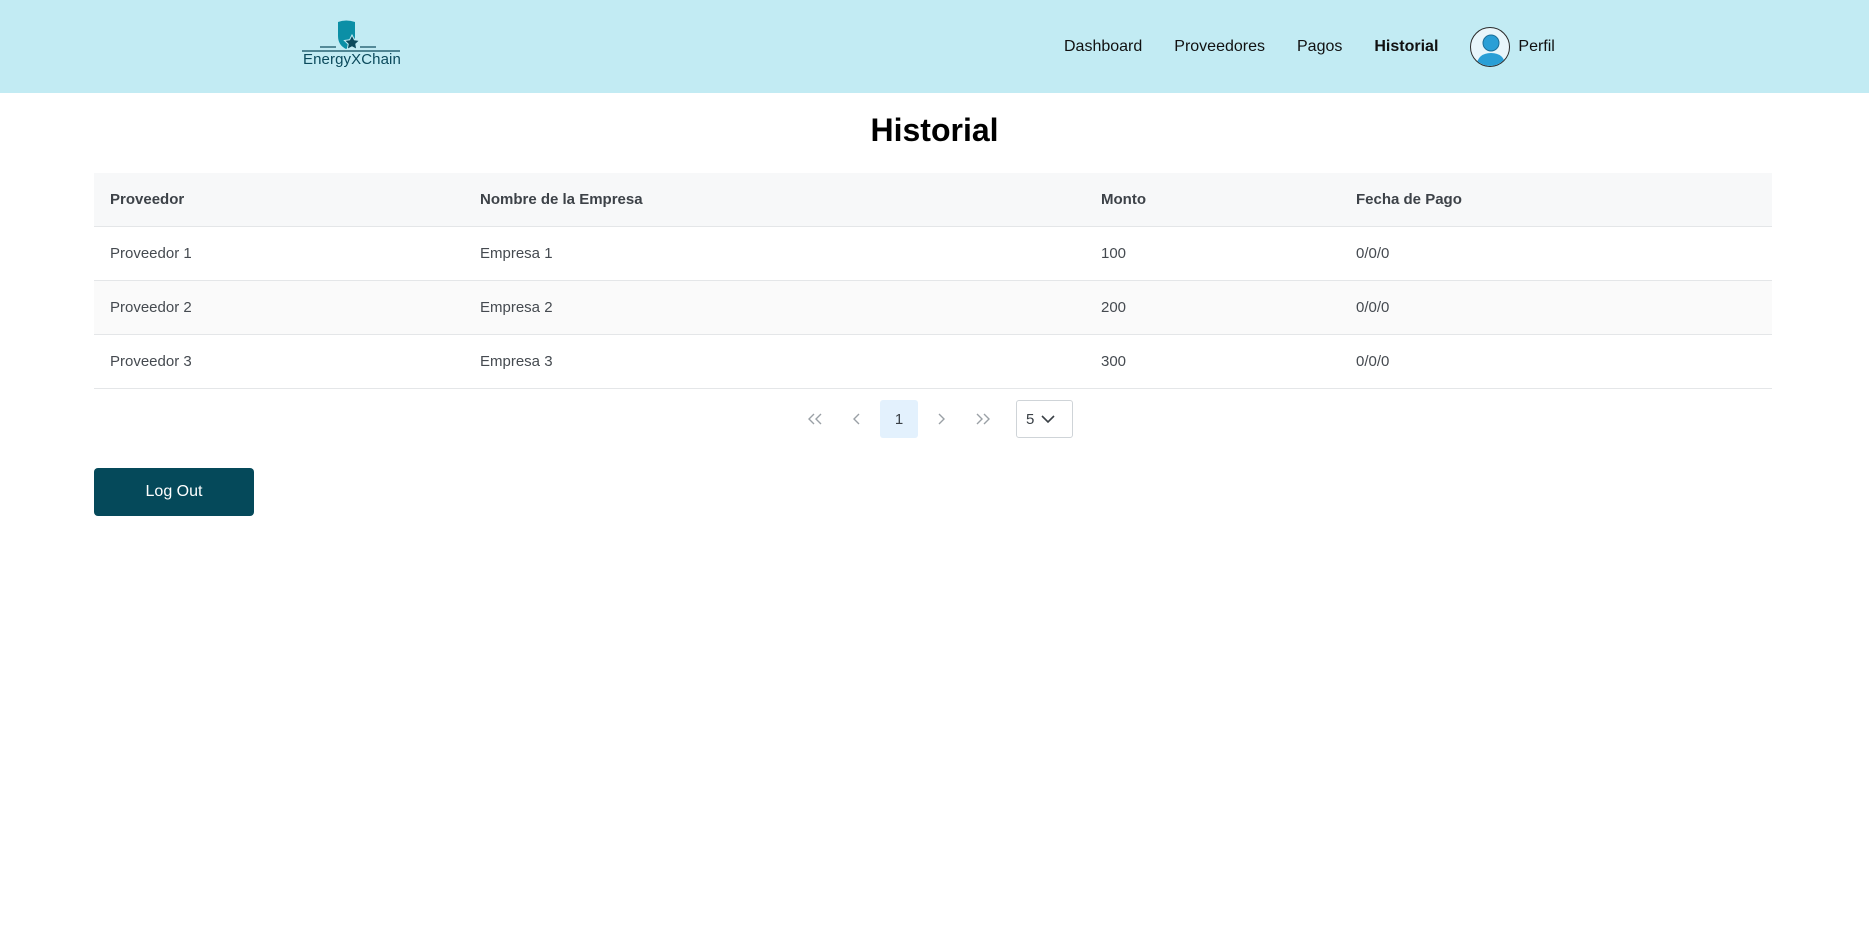 Image resolution: width=1869 pixels, height=926 pixels. What do you see at coordinates (1212, 199) in the screenshot?
I see `column-header-monto: Monto` at bounding box center [1212, 199].